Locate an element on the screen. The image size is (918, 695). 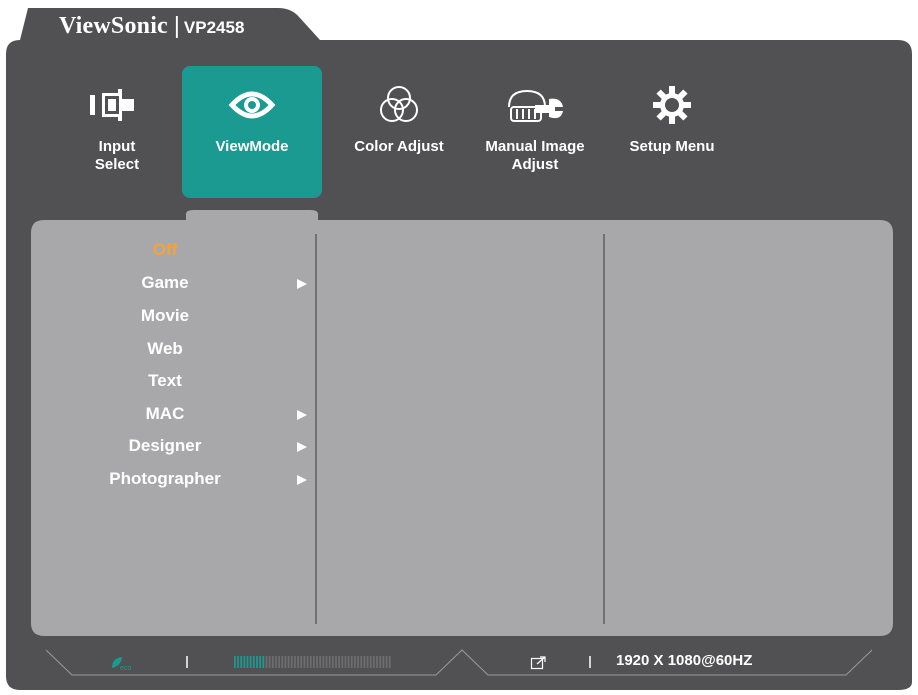
viewmode-item-off: Off is located at coordinates (173, 250).